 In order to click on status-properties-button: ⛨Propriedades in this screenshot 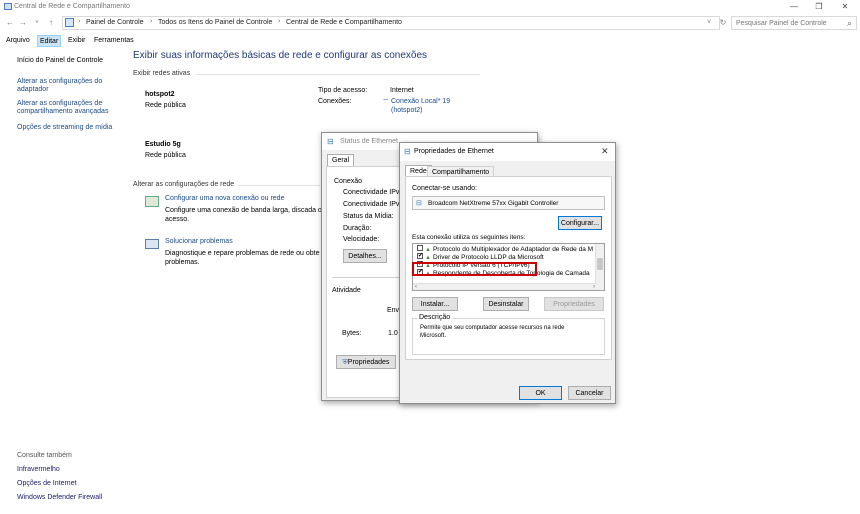, I will do `click(366, 362)`.